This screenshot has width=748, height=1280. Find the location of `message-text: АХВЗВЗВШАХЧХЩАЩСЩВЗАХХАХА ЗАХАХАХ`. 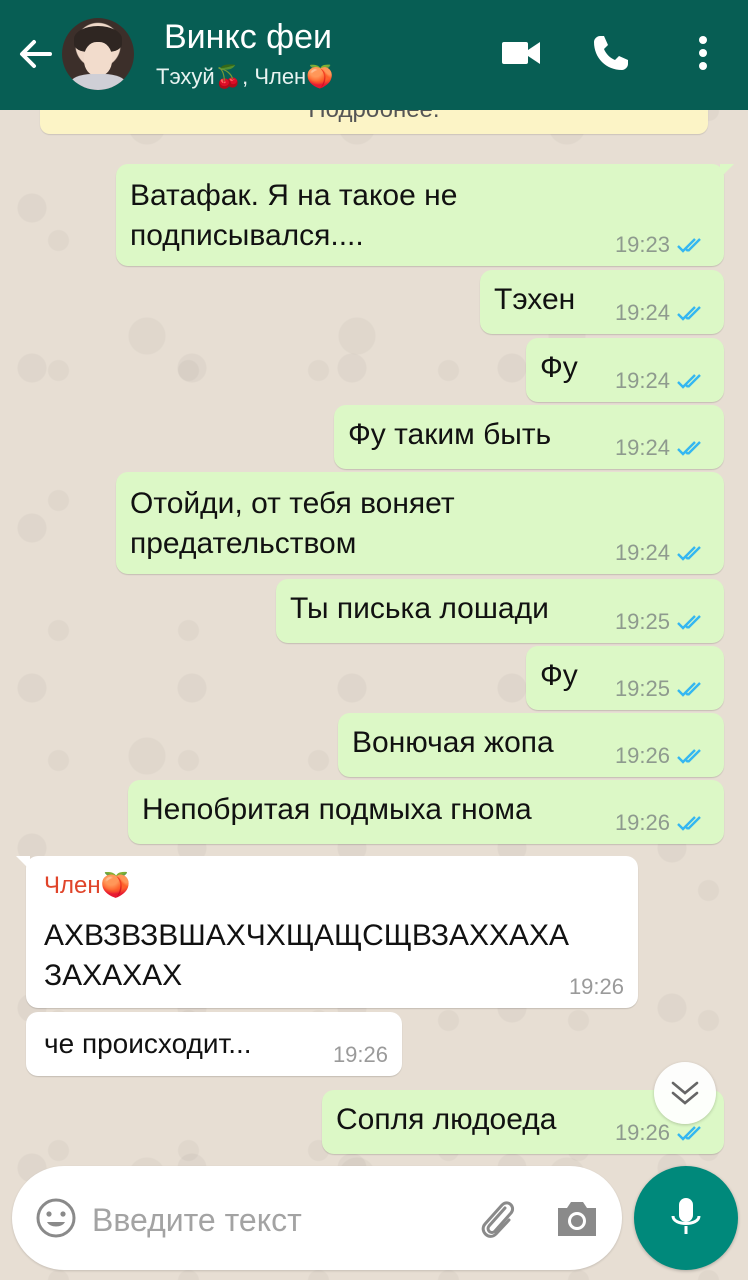

message-text: АХВЗВЗВШАХЧХЩАЩСЩВЗАХХАХА ЗАХАХАХ is located at coordinates (307, 955).